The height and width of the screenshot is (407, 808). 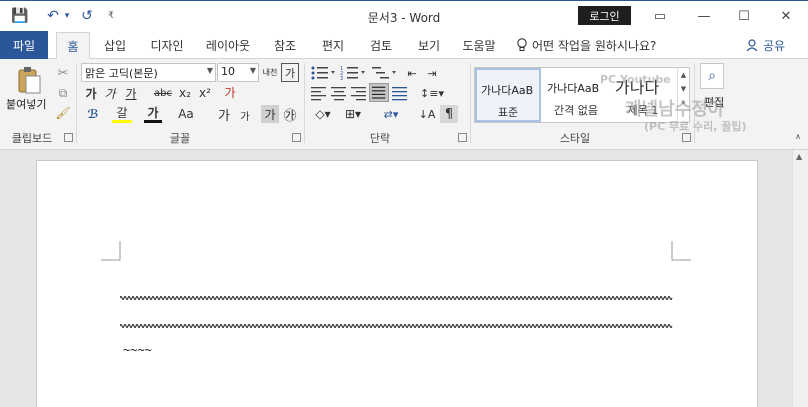 I want to click on line-spacing-icon: ↕≡▾, so click(x=432, y=93).